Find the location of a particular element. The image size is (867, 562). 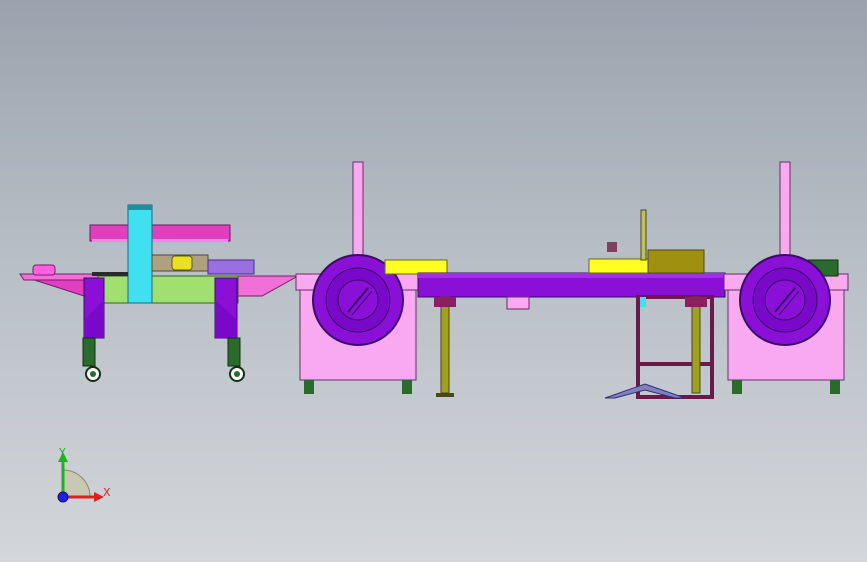

case-sealer is located at coordinates (159, 293).